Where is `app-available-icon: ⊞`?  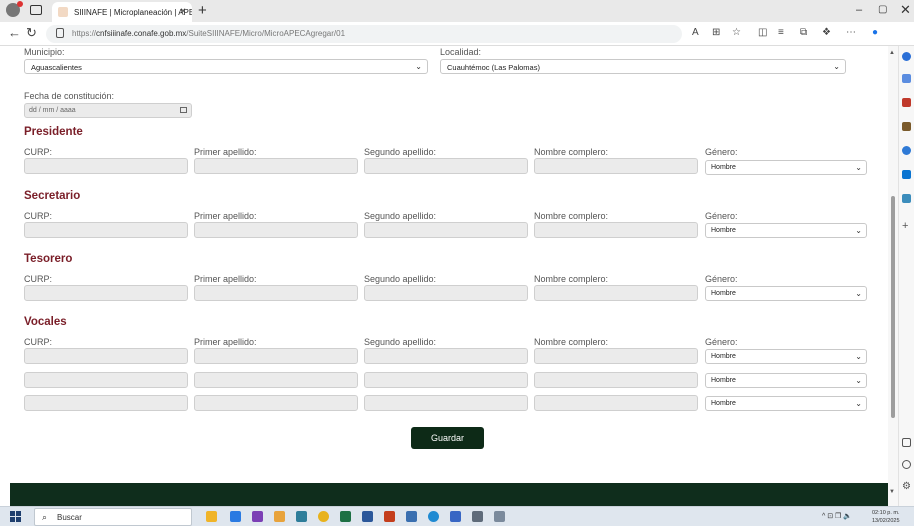 app-available-icon: ⊞ is located at coordinates (716, 32).